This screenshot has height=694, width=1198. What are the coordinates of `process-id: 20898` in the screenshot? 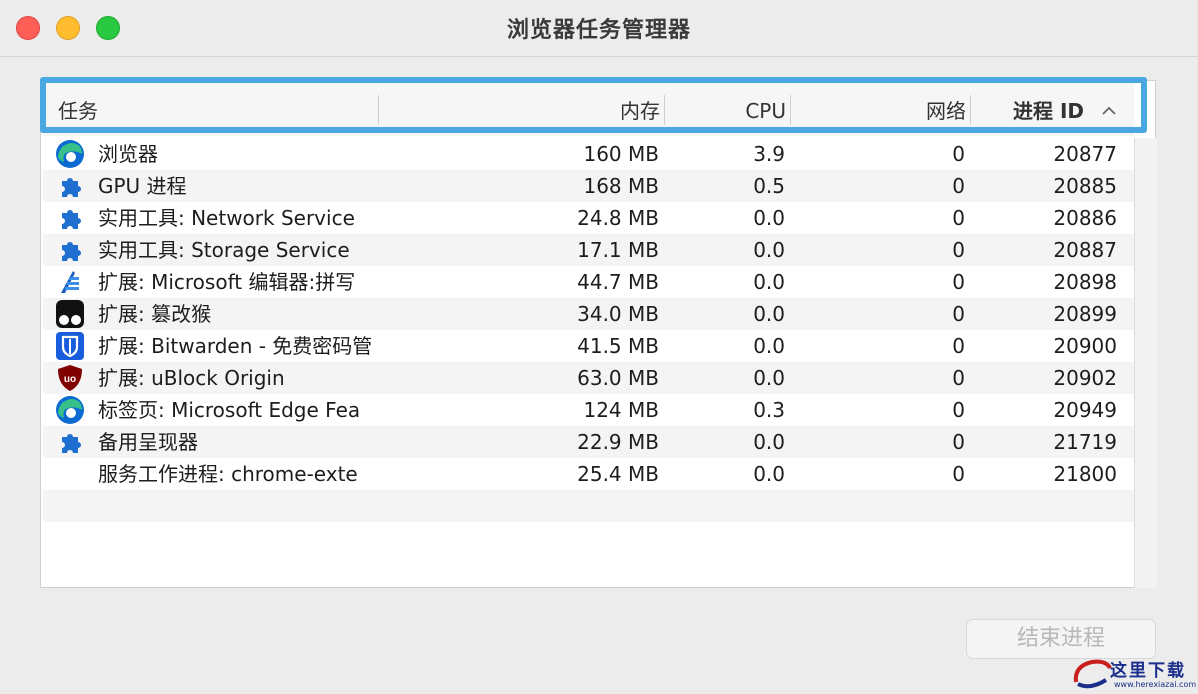 It's located at (1085, 282).